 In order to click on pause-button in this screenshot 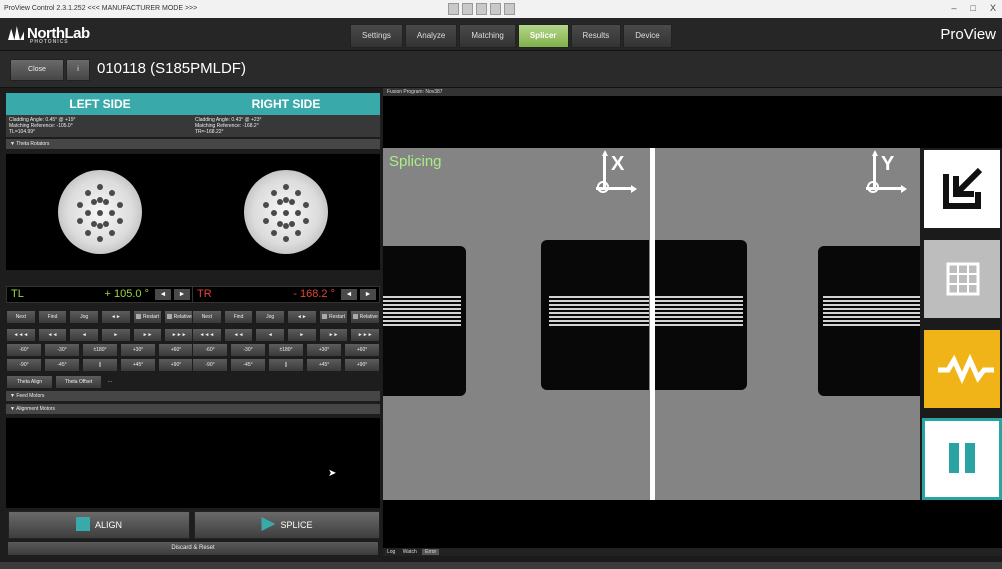, I will do `click(962, 459)`.